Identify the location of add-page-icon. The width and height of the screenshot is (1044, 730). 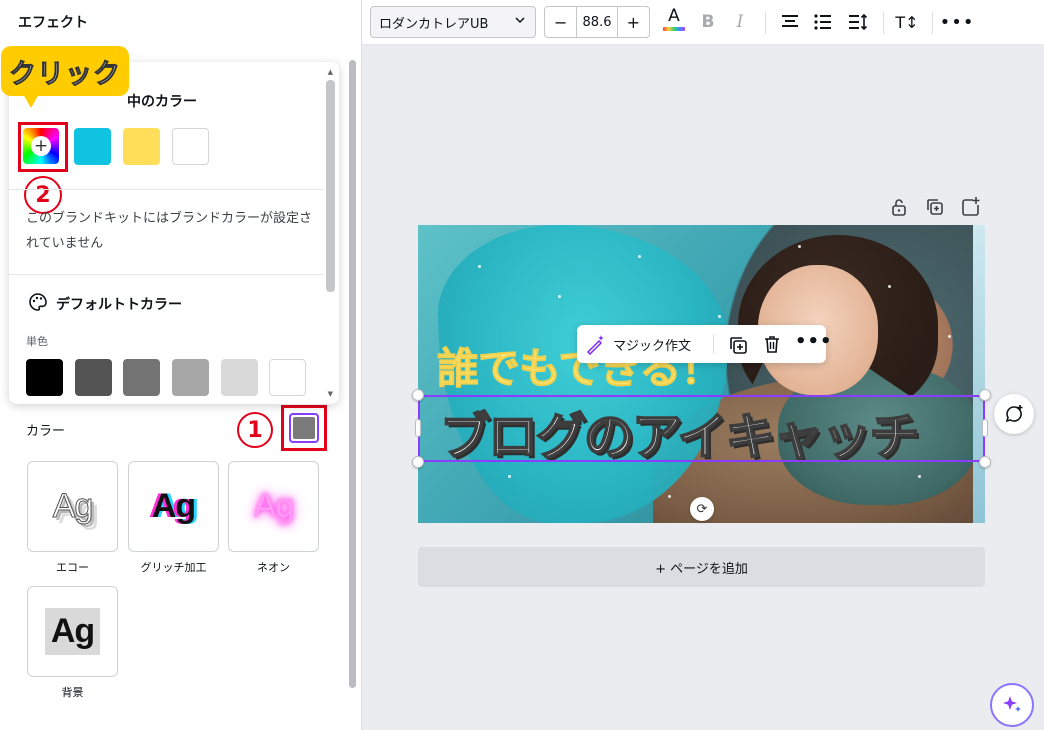
(970, 207).